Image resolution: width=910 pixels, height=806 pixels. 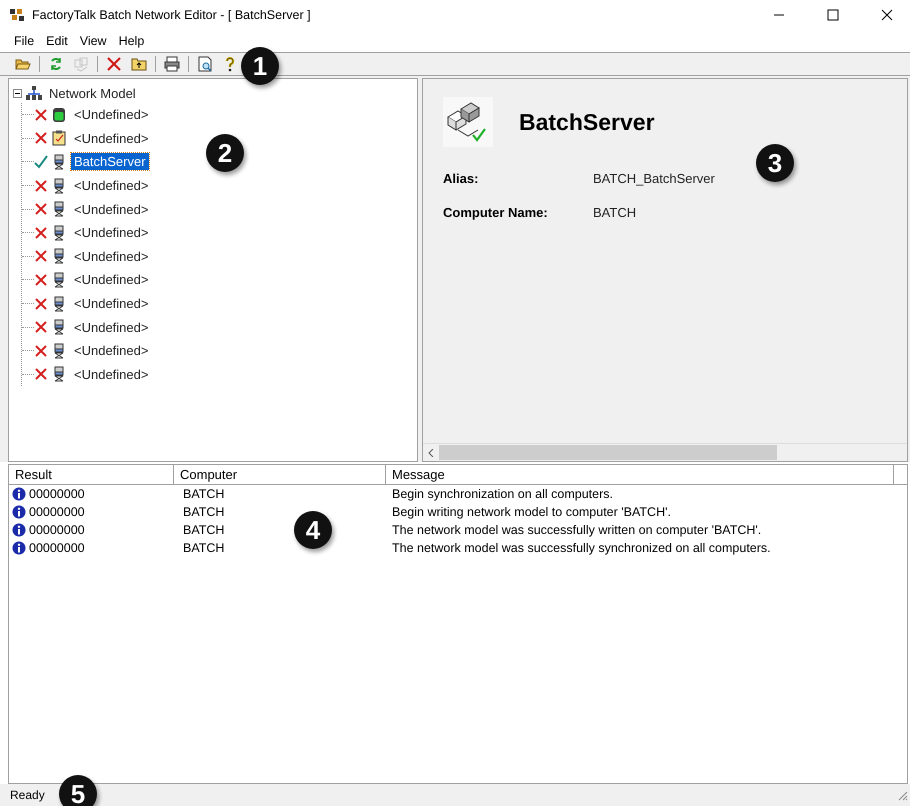 I want to click on scrollbar-thumb, so click(x=608, y=452).